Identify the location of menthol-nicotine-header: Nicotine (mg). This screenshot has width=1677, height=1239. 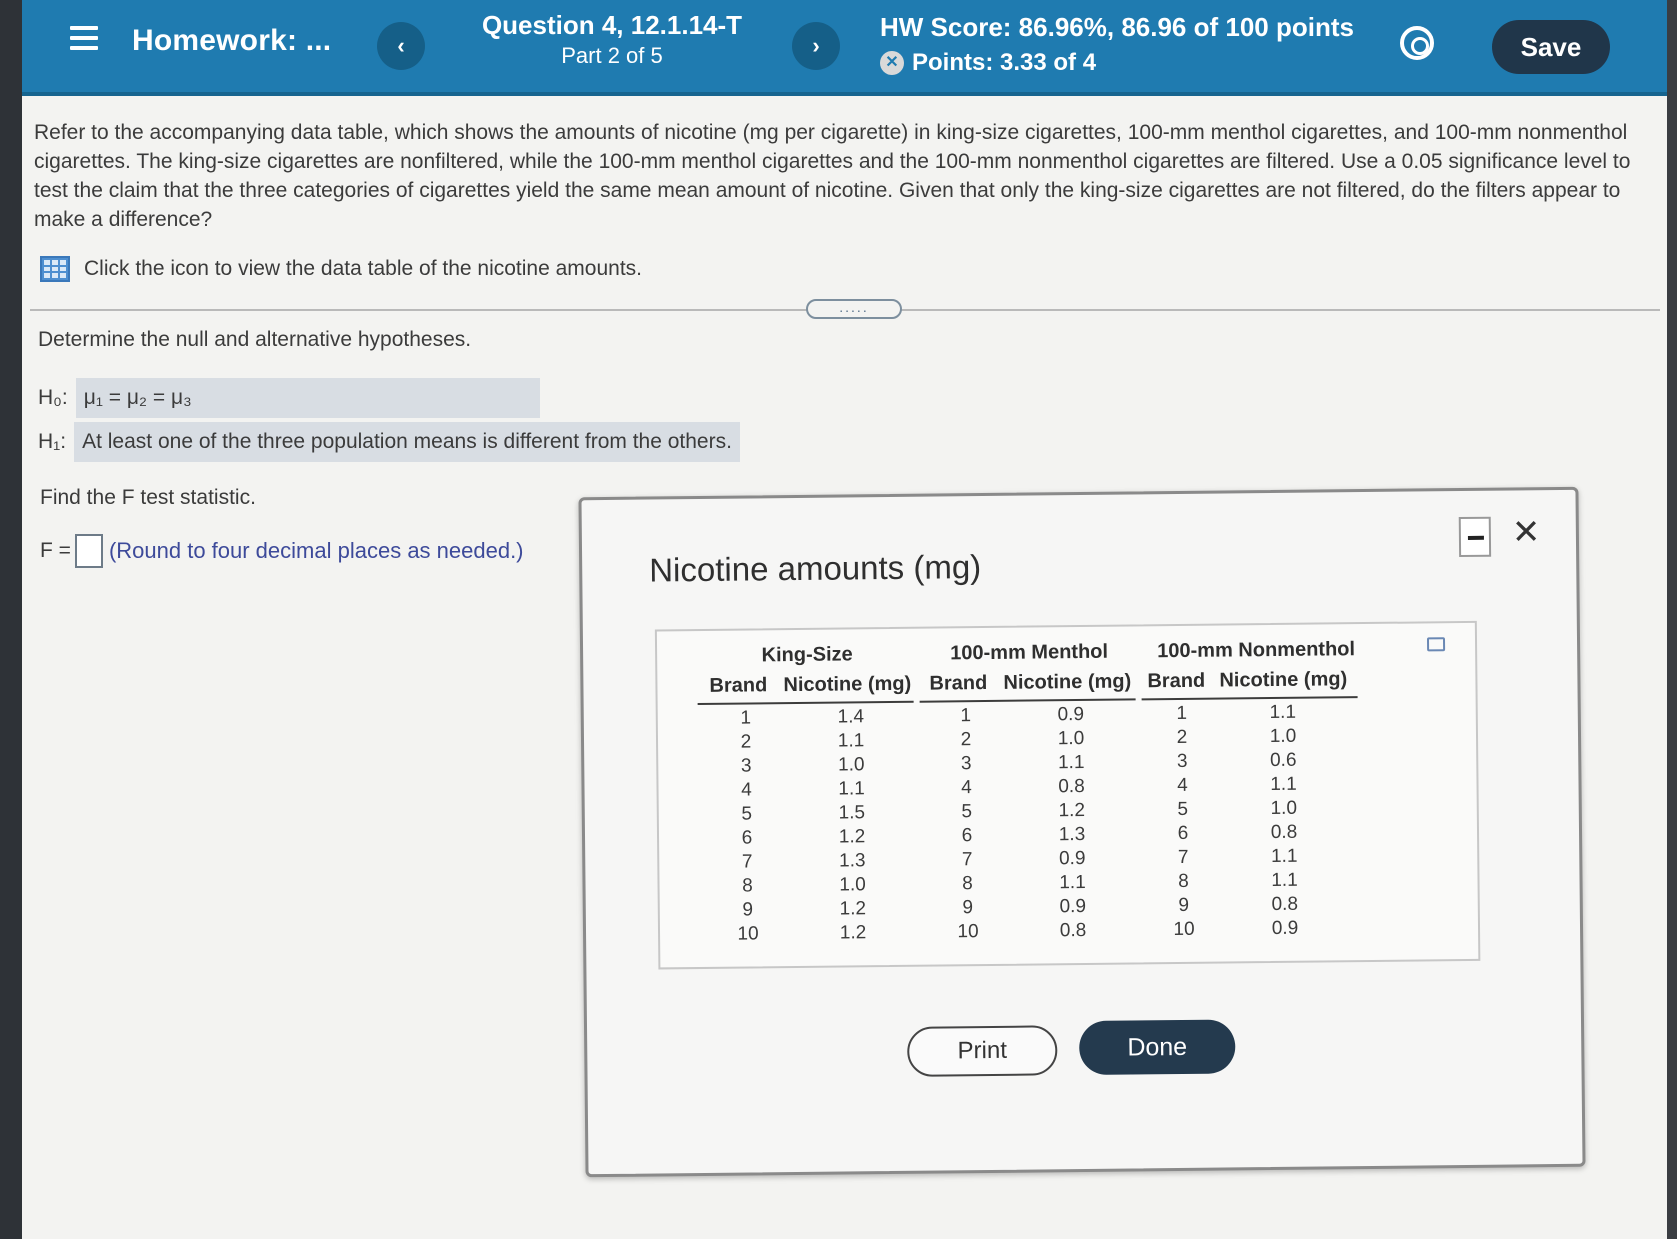
(1067, 682).